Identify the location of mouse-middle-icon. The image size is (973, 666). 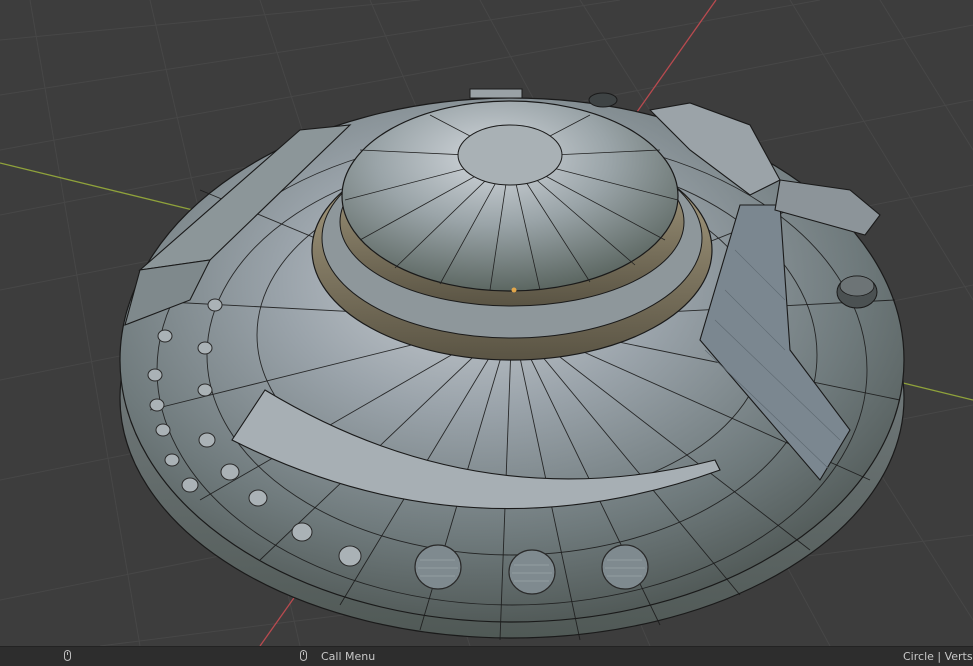
(303, 655).